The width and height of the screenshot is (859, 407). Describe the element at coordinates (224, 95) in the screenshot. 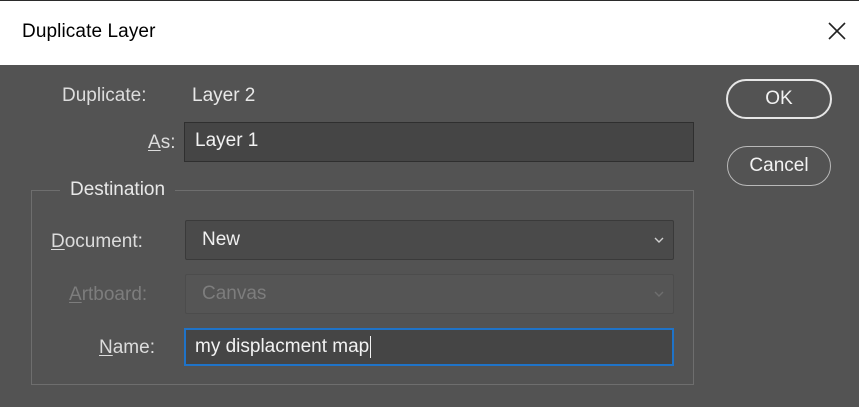

I see `duplicate-source-value: Layer 2` at that location.